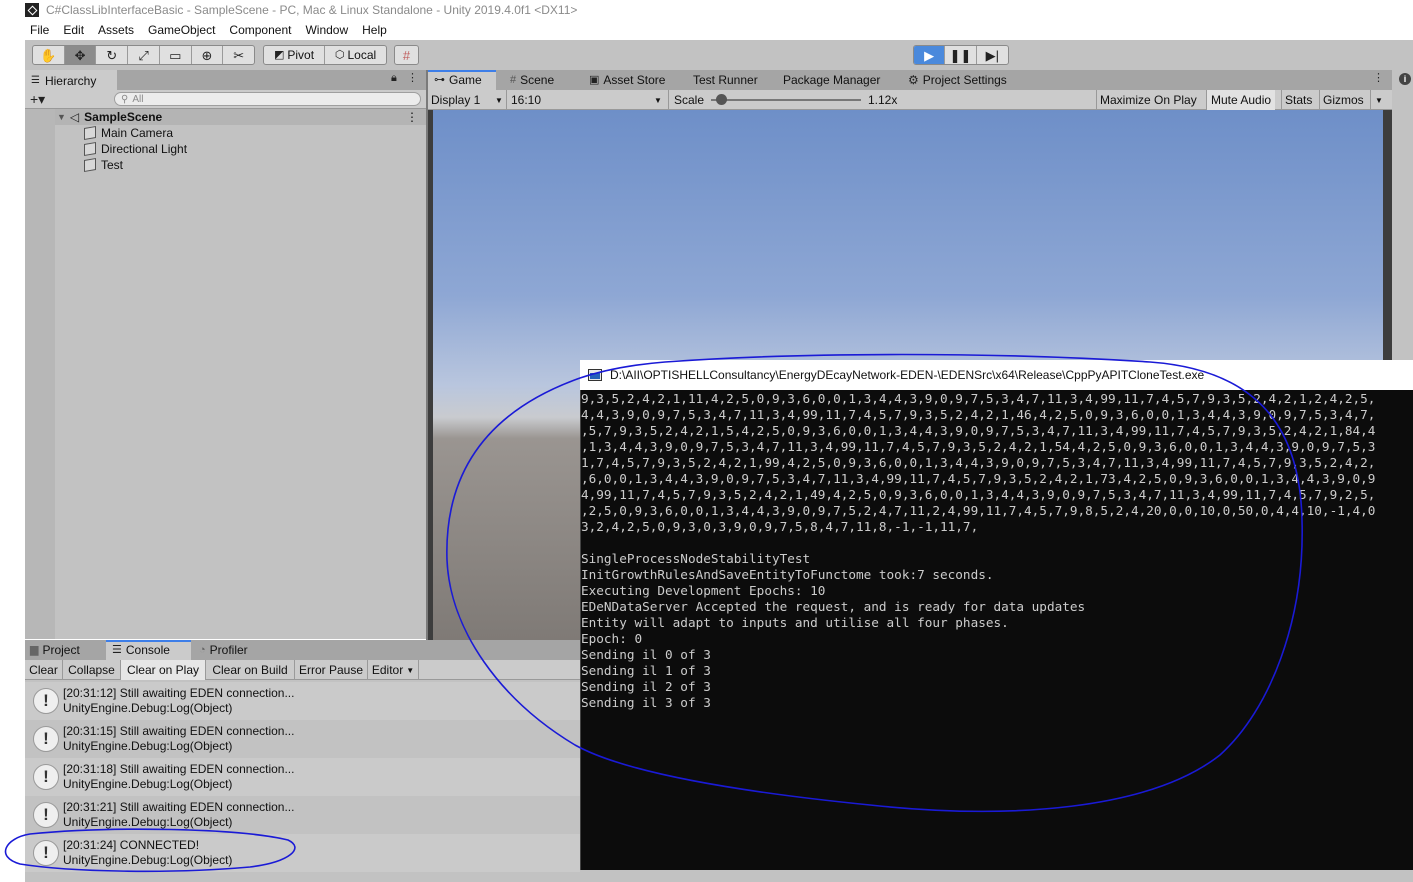  I want to click on local-button: ⬡ Local, so click(355, 55).